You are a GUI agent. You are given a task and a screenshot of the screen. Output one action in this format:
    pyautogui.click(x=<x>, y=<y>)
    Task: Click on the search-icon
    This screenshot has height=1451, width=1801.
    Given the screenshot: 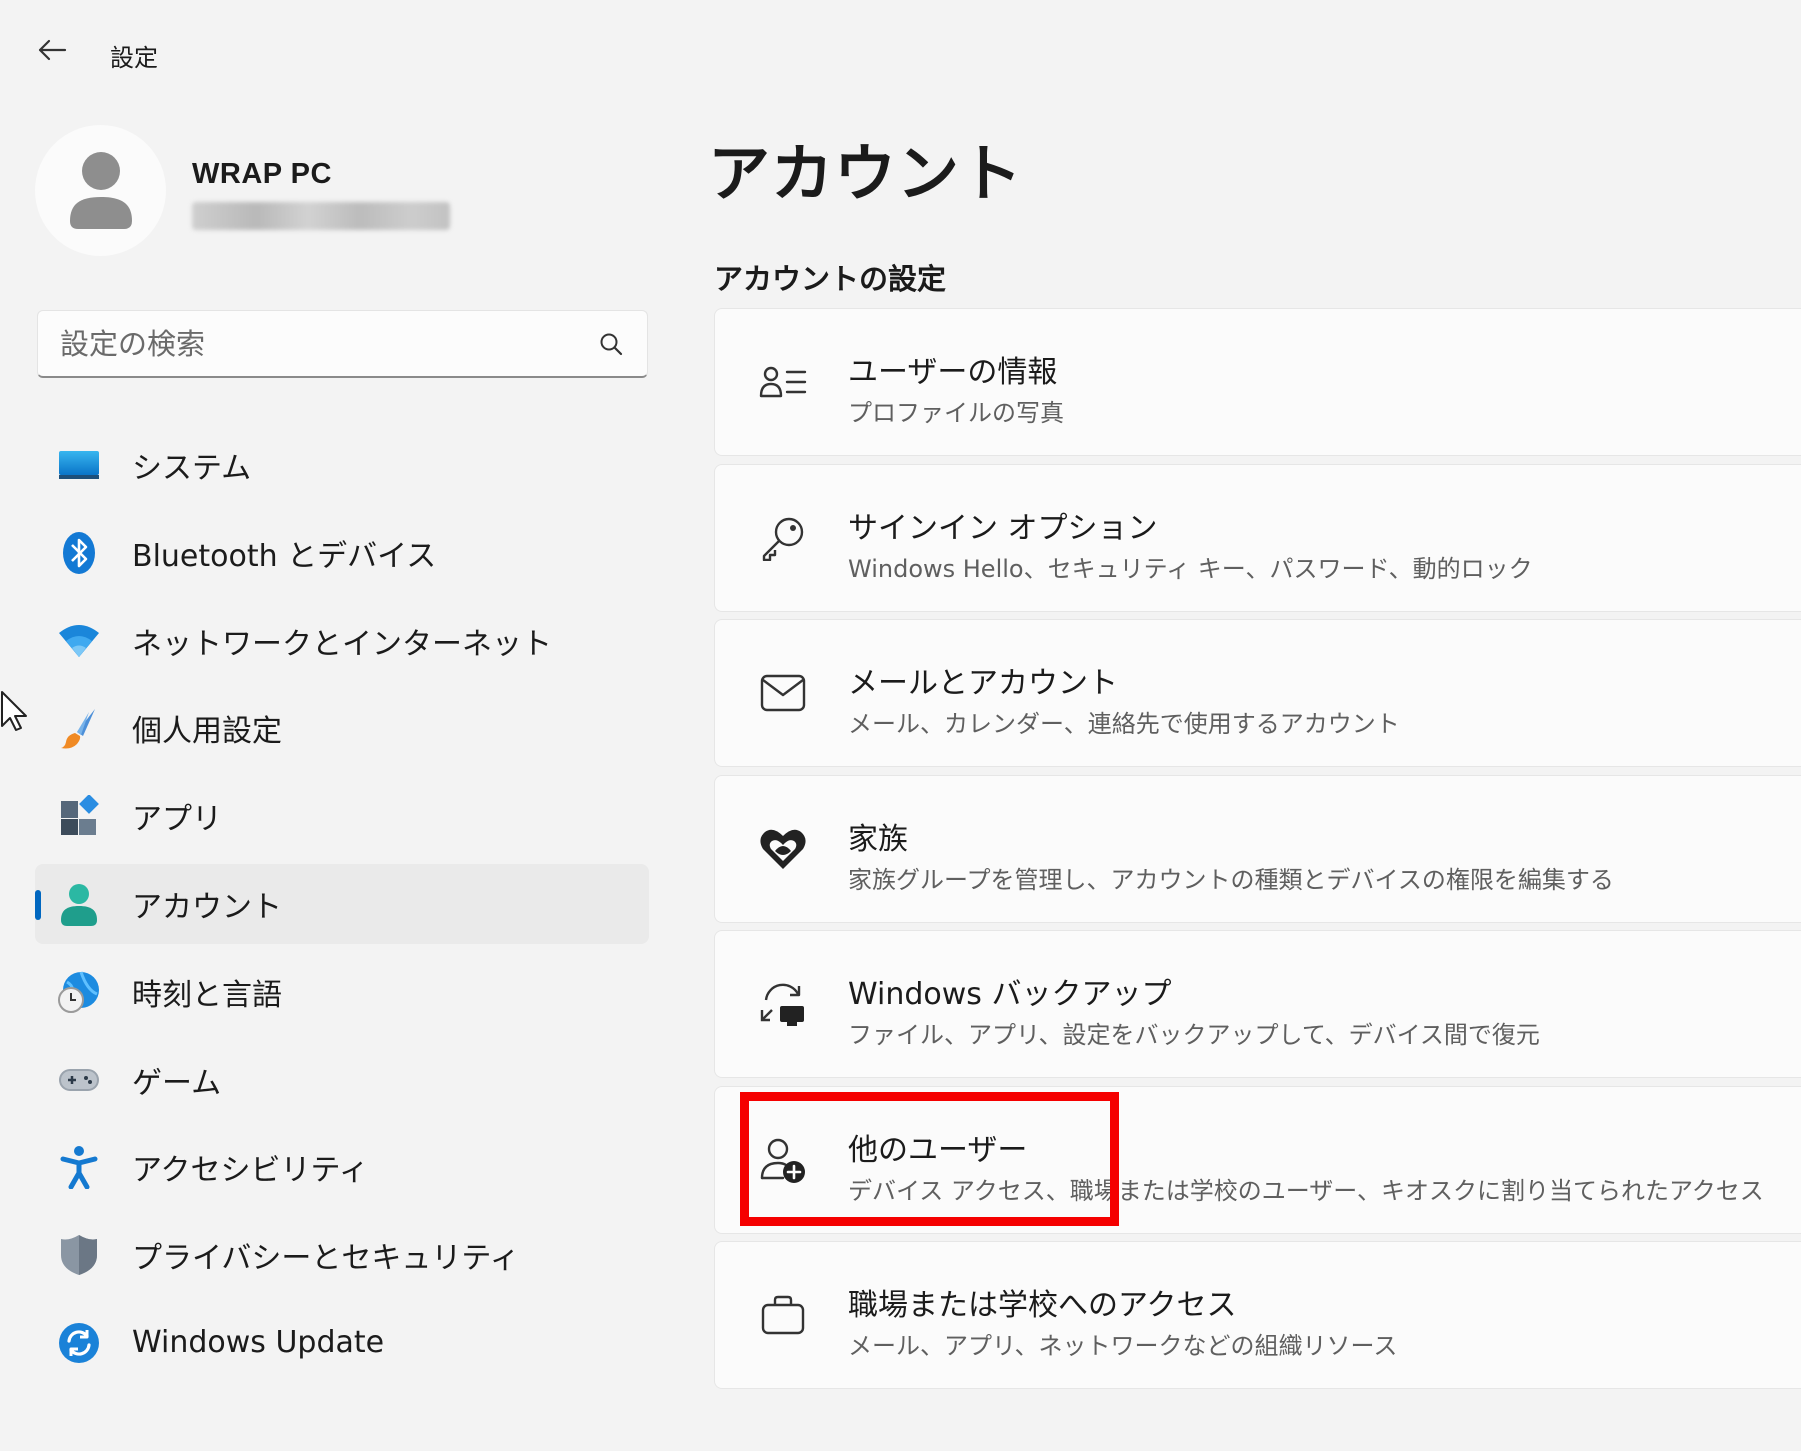 What is the action you would take?
    pyautogui.click(x=611, y=344)
    